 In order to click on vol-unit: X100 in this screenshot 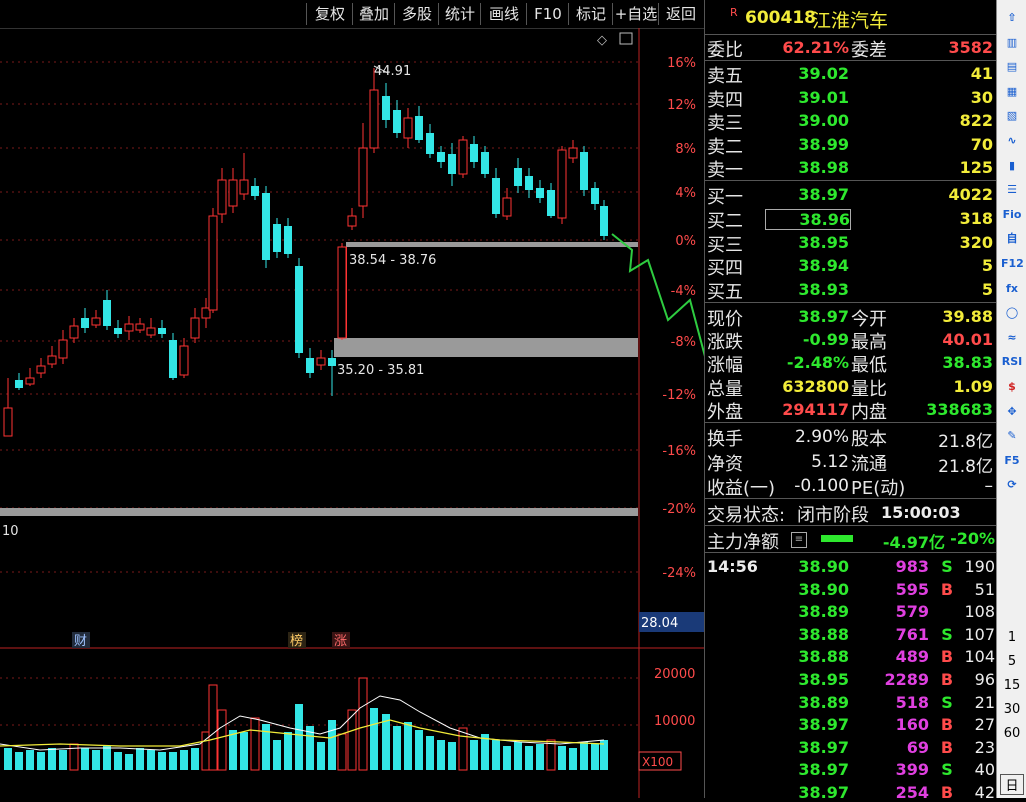, I will do `click(657, 762)`.